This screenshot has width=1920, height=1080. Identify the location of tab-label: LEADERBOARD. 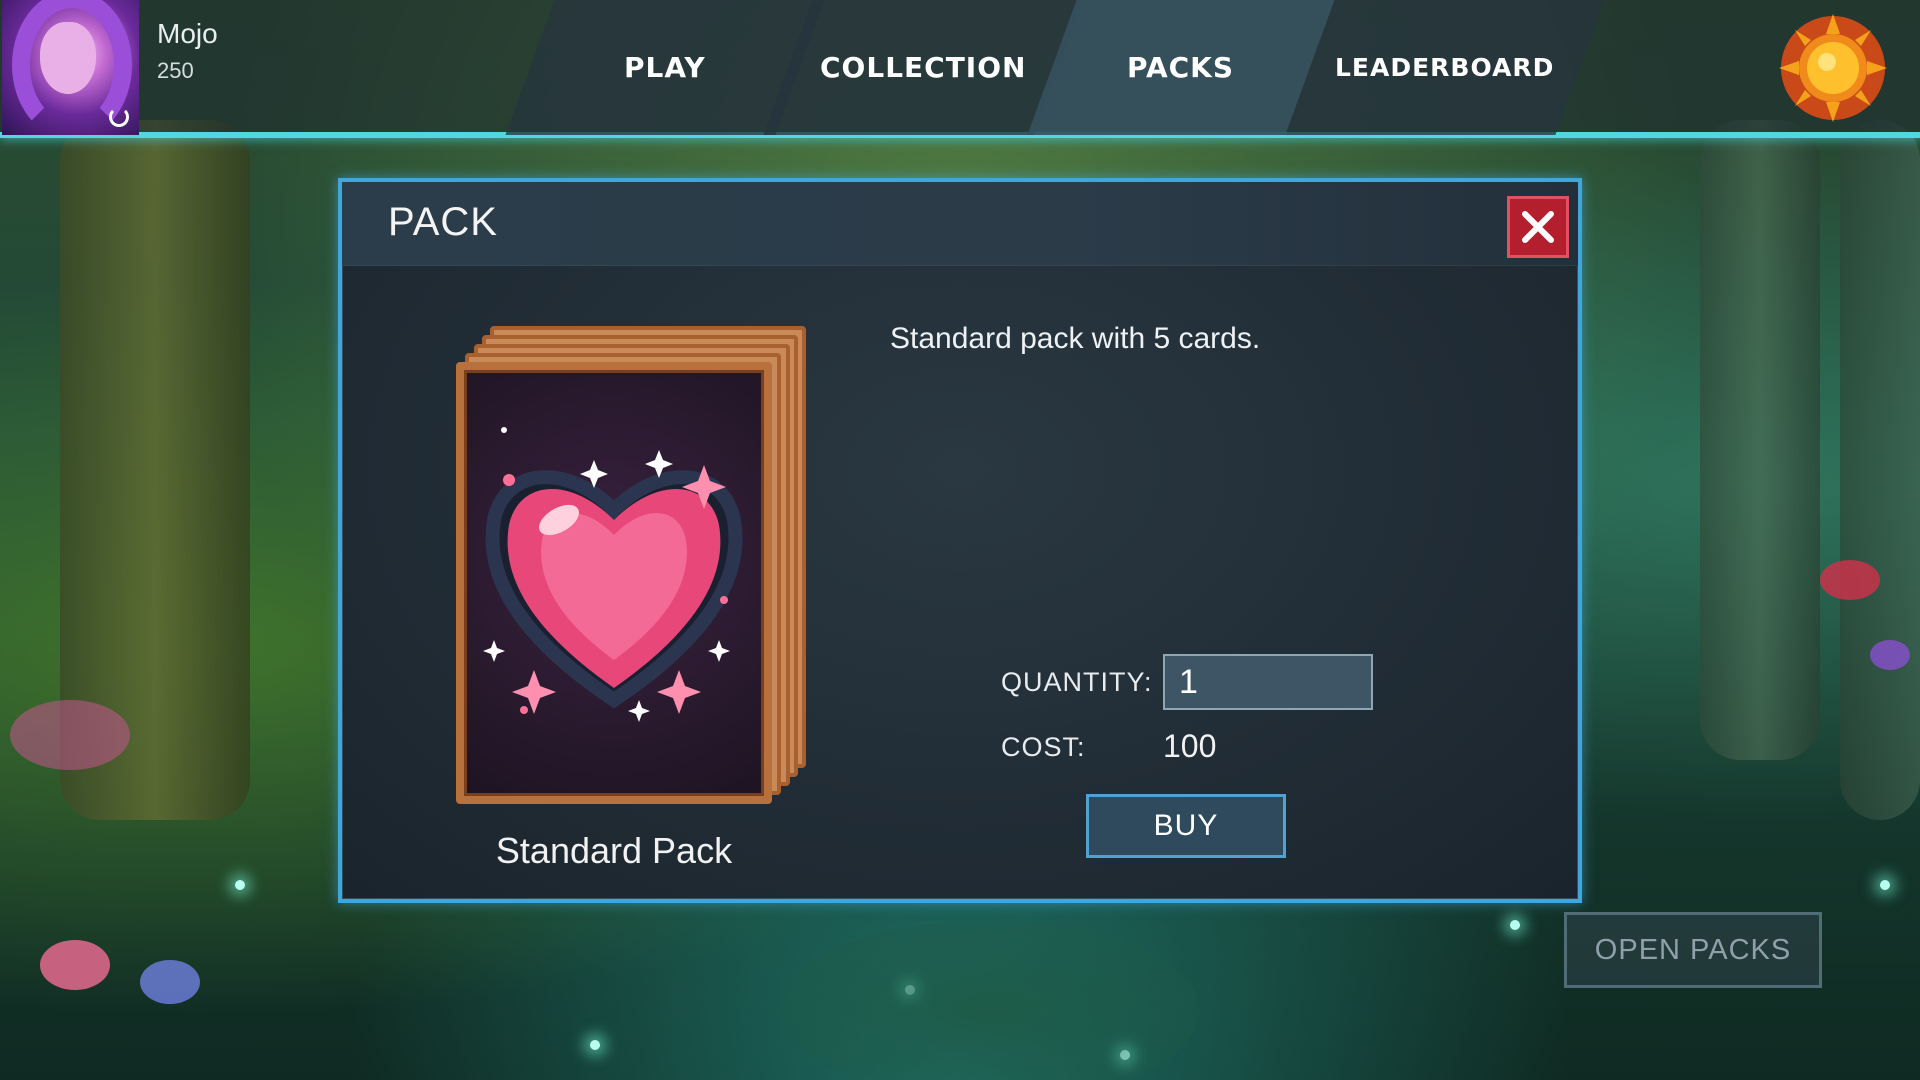
(1445, 67).